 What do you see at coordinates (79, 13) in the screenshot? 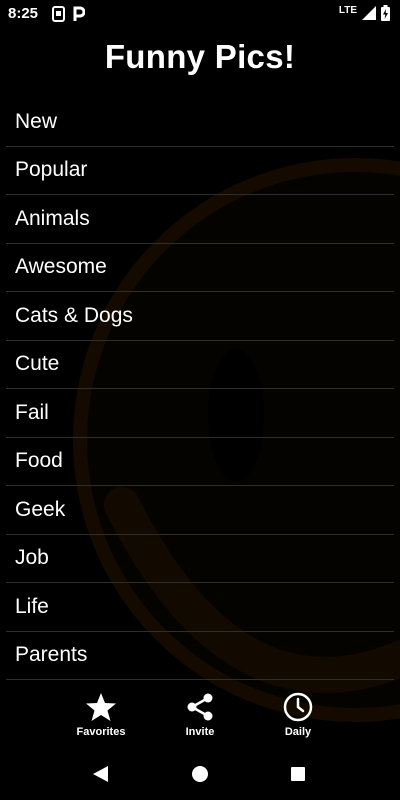
I see `parking-notification-icon` at bounding box center [79, 13].